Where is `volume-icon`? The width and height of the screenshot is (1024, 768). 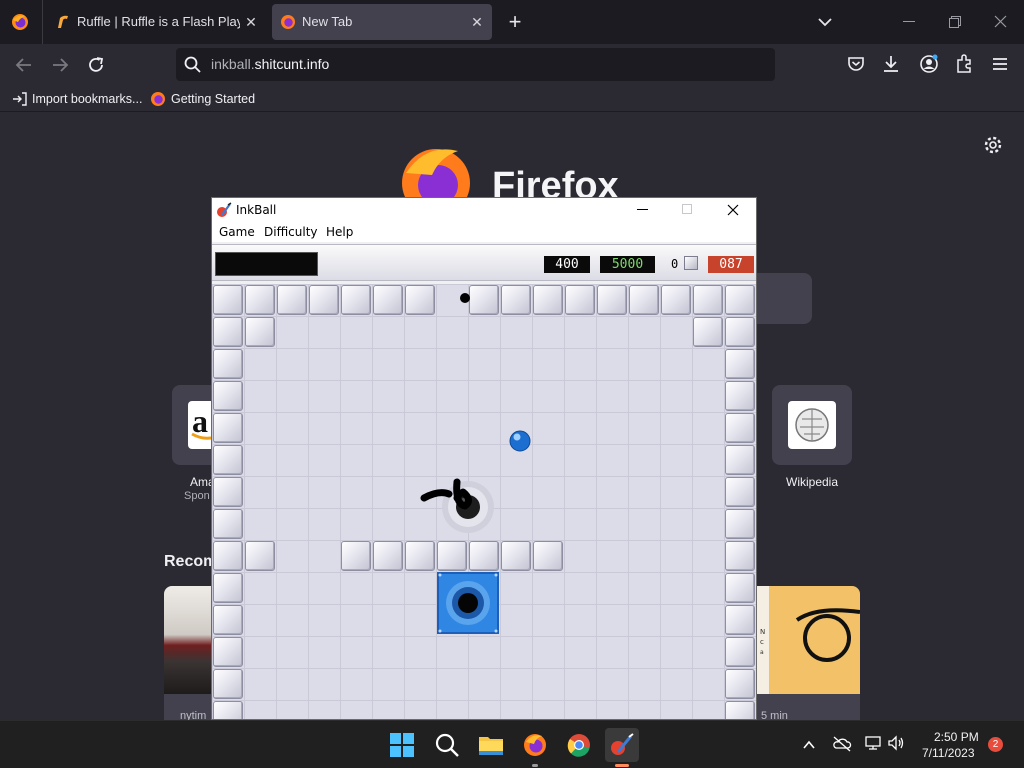 volume-icon is located at coordinates (896, 743).